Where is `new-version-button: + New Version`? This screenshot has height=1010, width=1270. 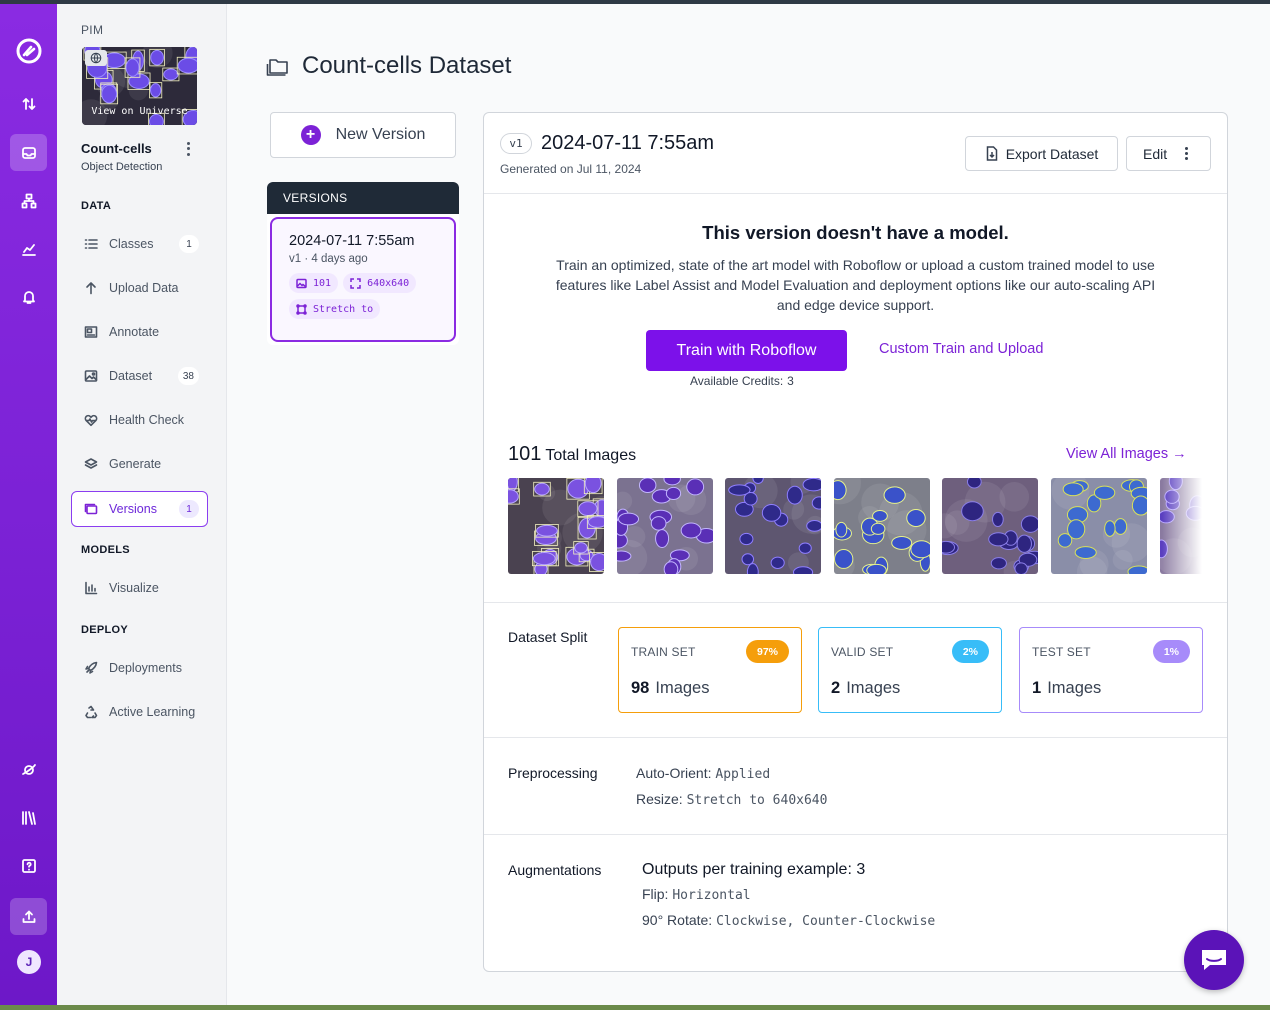
new-version-button: + New Version is located at coordinates (363, 135).